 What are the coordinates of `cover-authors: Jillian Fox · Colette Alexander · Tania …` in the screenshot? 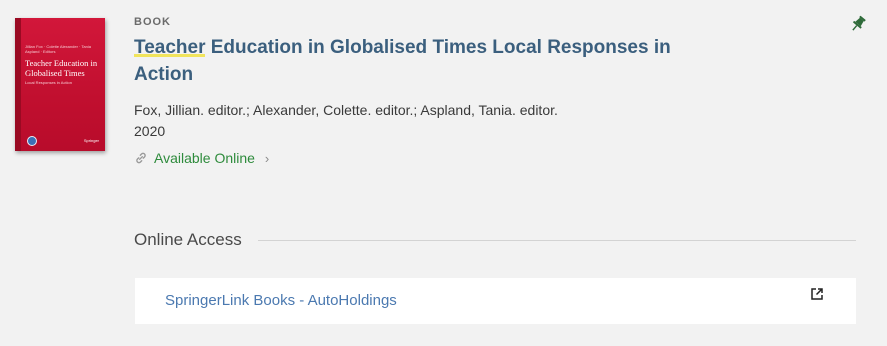 It's located at (58, 49).